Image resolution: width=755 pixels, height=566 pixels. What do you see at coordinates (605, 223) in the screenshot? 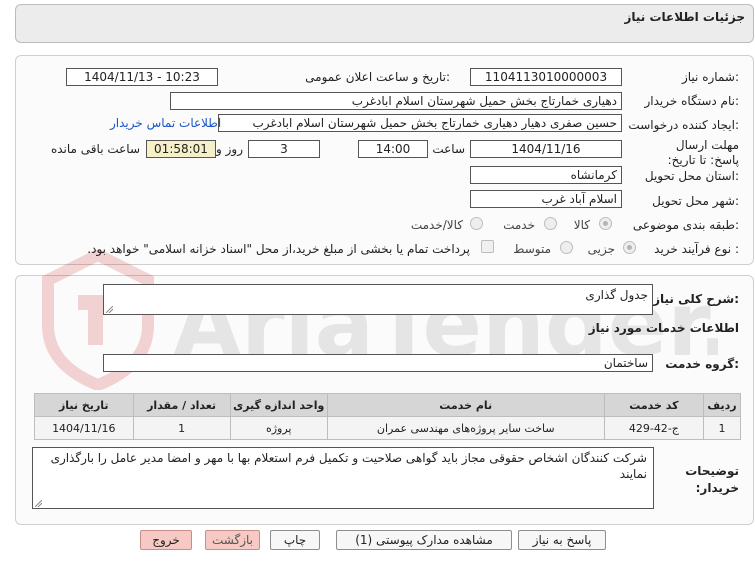
I see `category-radio-goods` at bounding box center [605, 223].